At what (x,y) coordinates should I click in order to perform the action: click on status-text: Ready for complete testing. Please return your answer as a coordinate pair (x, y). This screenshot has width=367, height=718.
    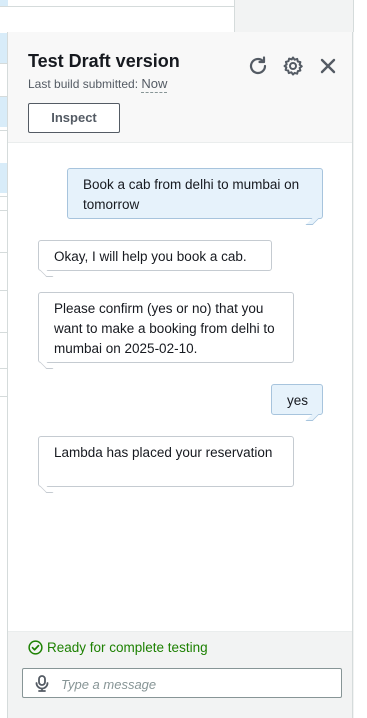
    Looking at the image, I should click on (127, 647).